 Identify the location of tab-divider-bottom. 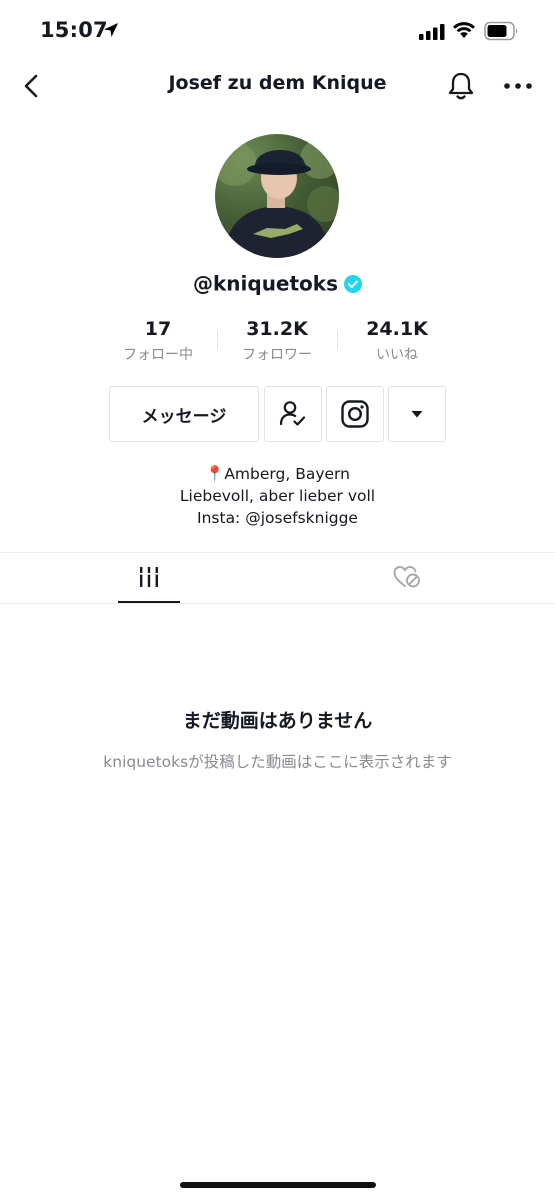
(277, 603).